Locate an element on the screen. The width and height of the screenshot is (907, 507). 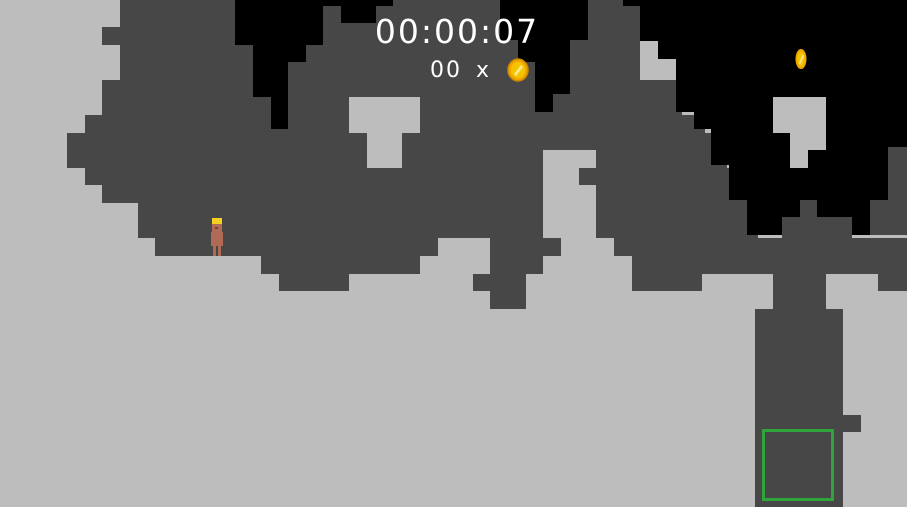
player-character is located at coordinates (217, 237).